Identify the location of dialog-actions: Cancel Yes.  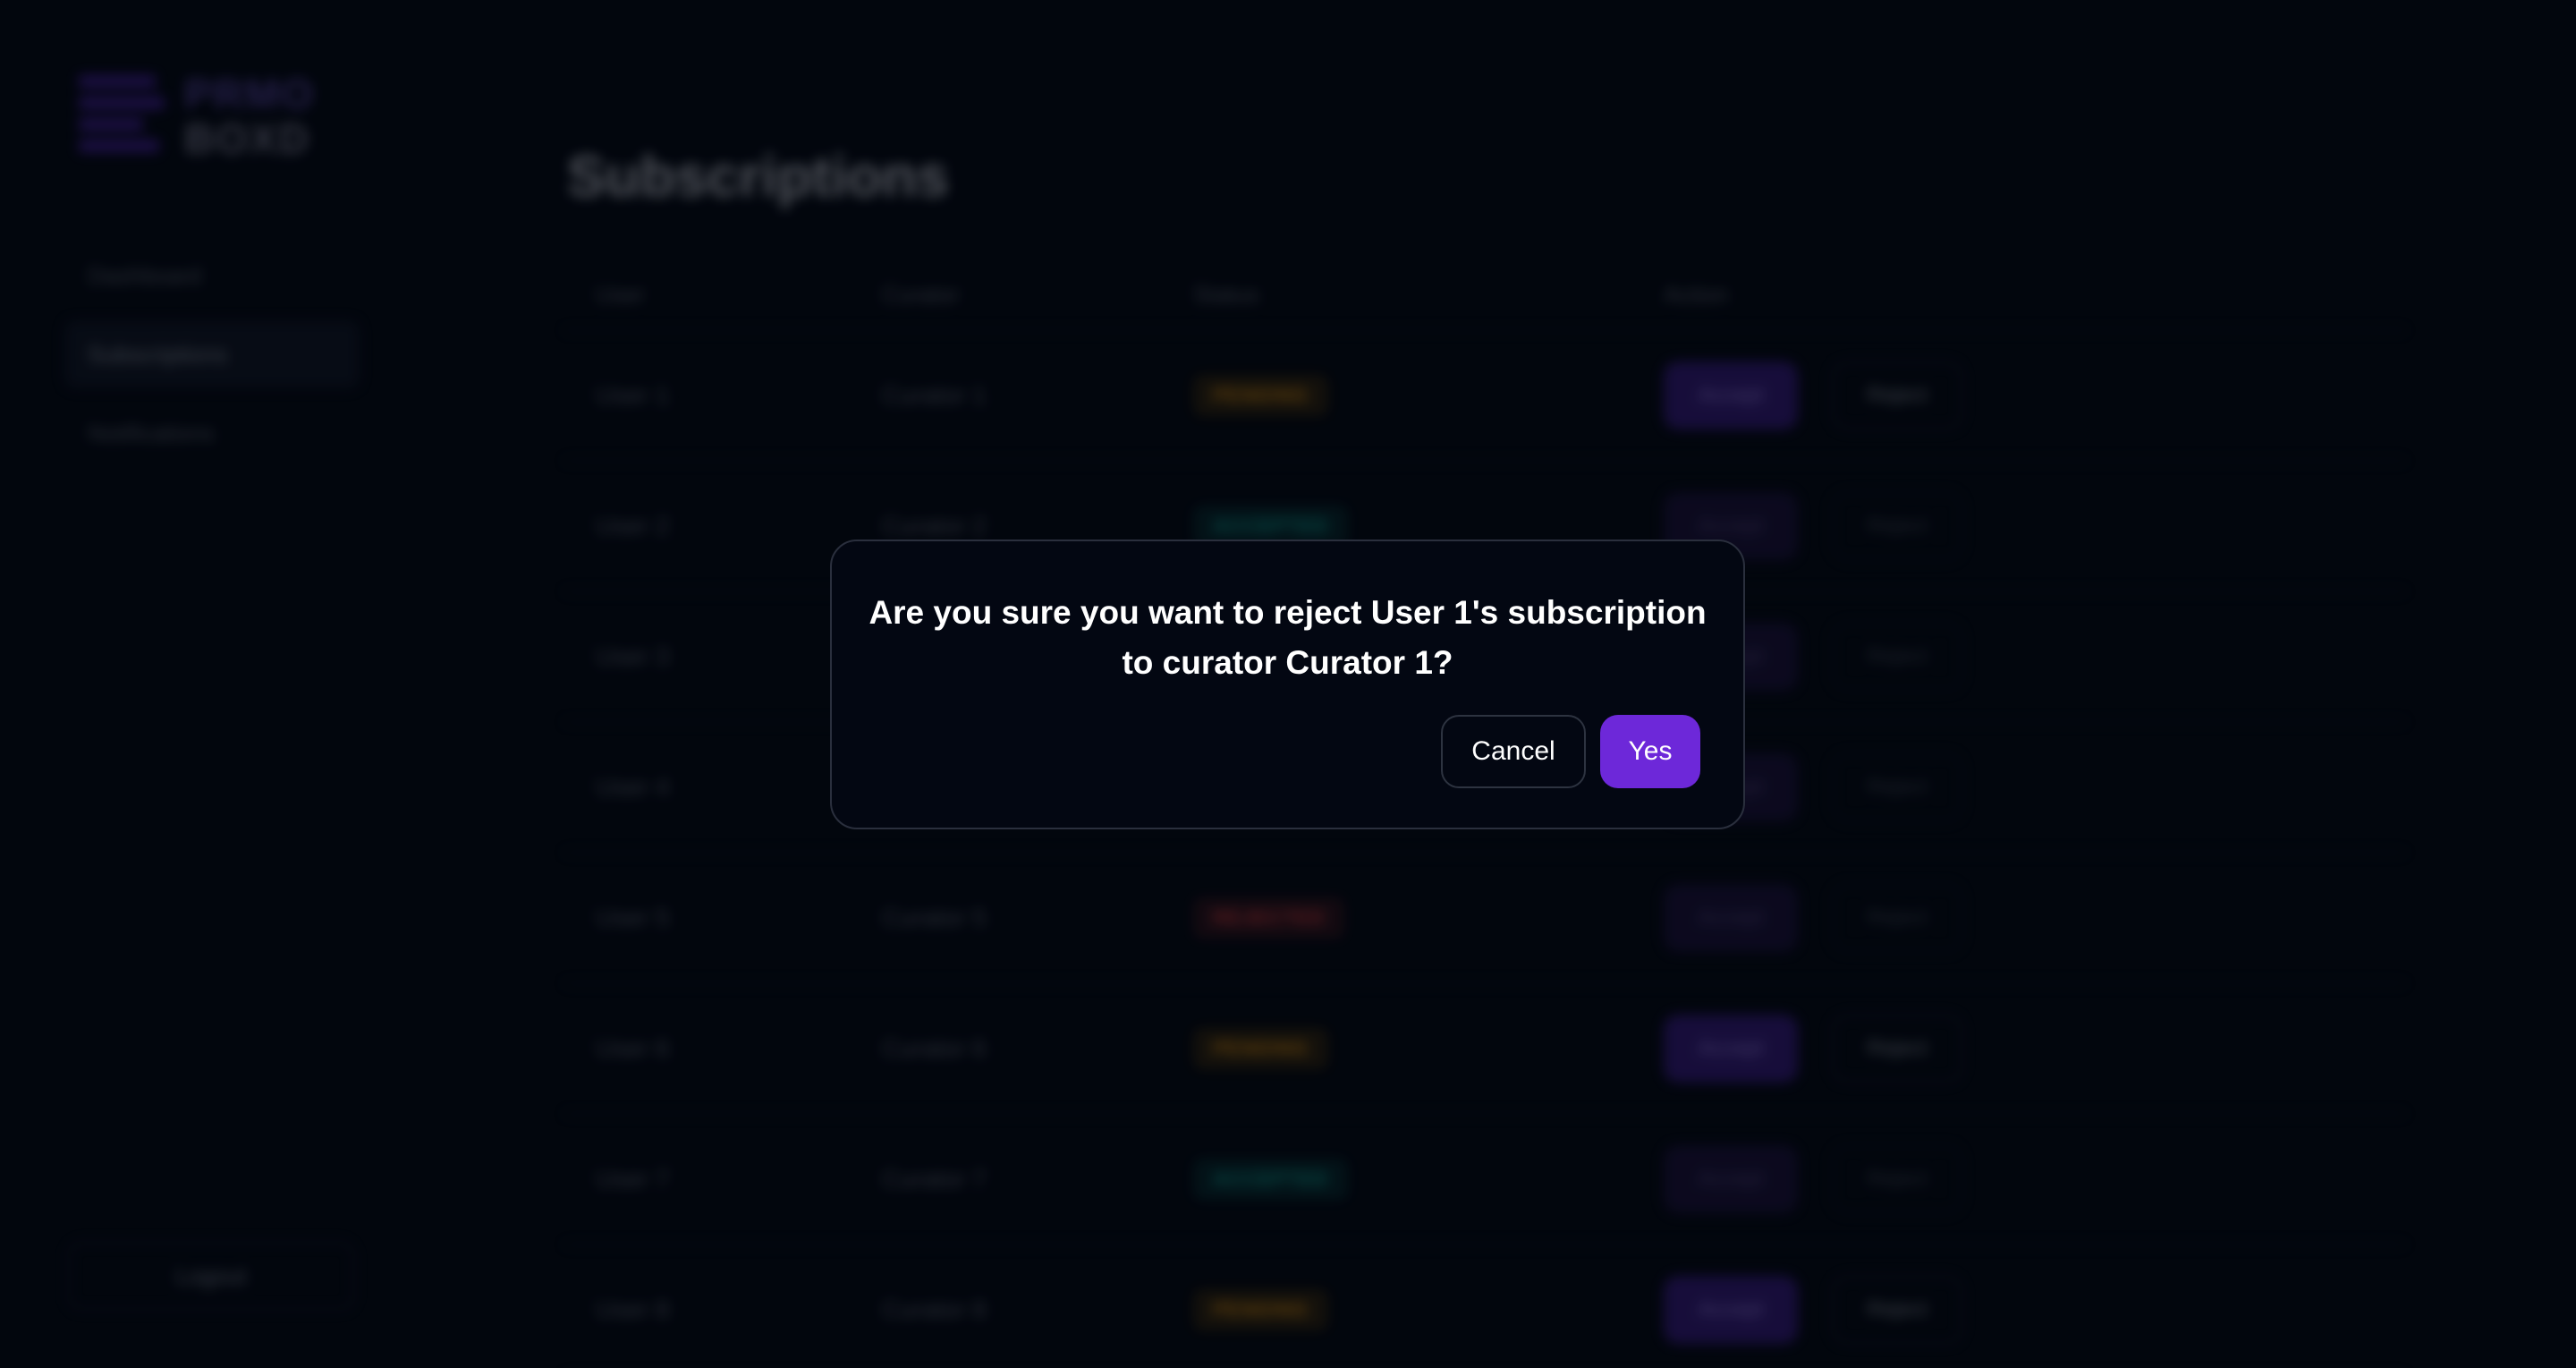
(1570, 751).